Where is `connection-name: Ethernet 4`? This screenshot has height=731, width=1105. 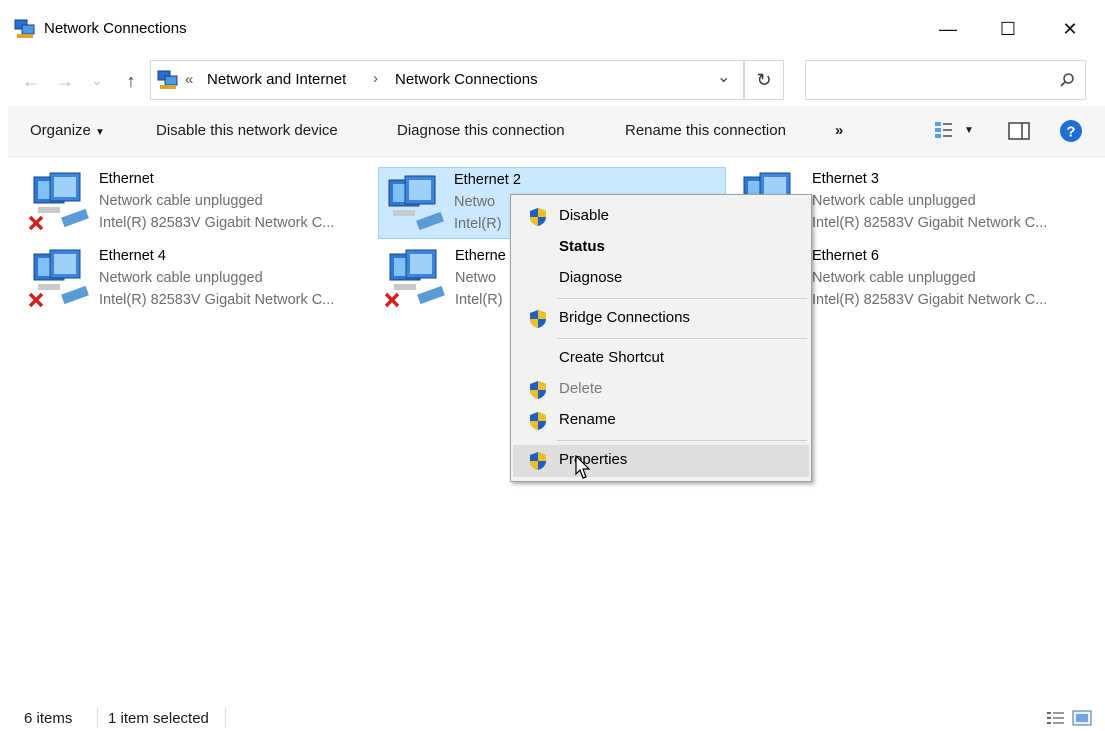
connection-name: Ethernet 4 is located at coordinates (132, 256).